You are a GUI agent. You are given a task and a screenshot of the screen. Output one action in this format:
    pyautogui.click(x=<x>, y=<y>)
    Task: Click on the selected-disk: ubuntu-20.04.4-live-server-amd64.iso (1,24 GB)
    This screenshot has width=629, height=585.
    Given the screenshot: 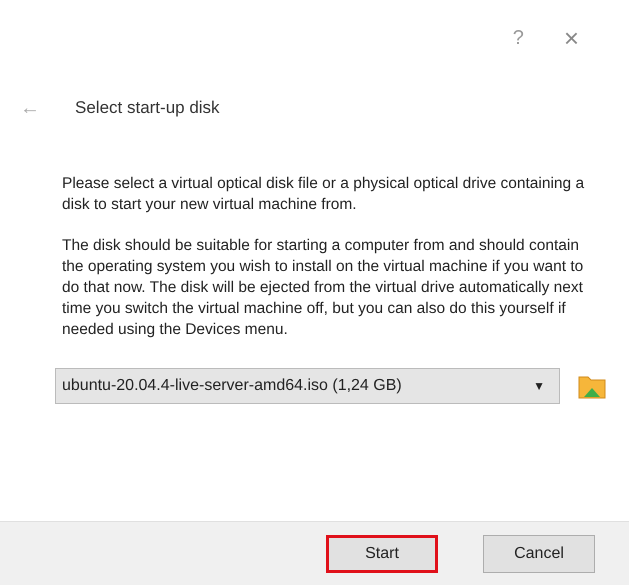 What is the action you would take?
    pyautogui.click(x=232, y=386)
    